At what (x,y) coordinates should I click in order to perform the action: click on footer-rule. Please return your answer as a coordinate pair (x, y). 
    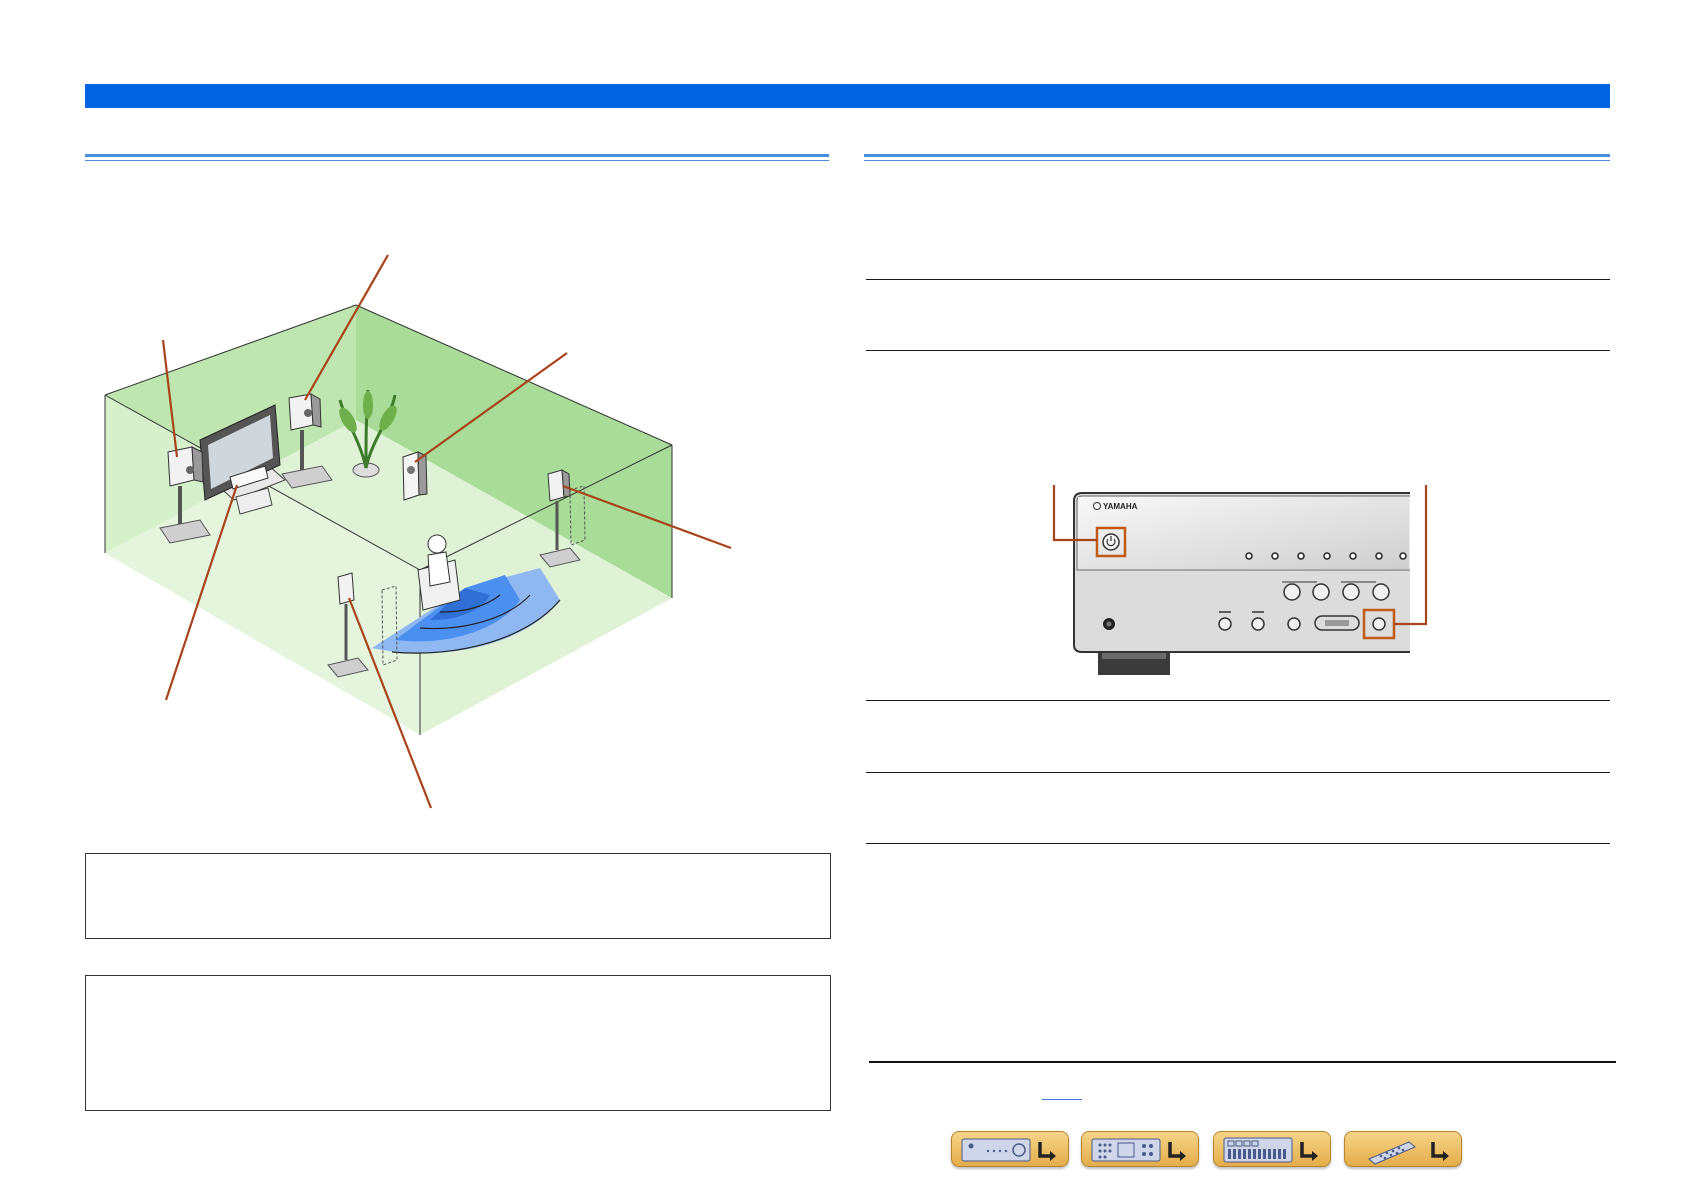
    Looking at the image, I should click on (1242, 1062).